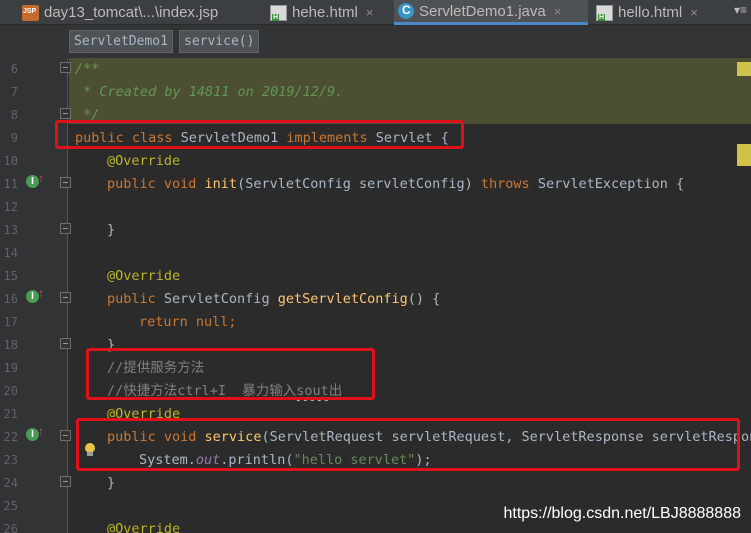 The width and height of the screenshot is (751, 533). What do you see at coordinates (740, 10) in the screenshot?
I see `tab-list-menu-icon: ▾≡` at bounding box center [740, 10].